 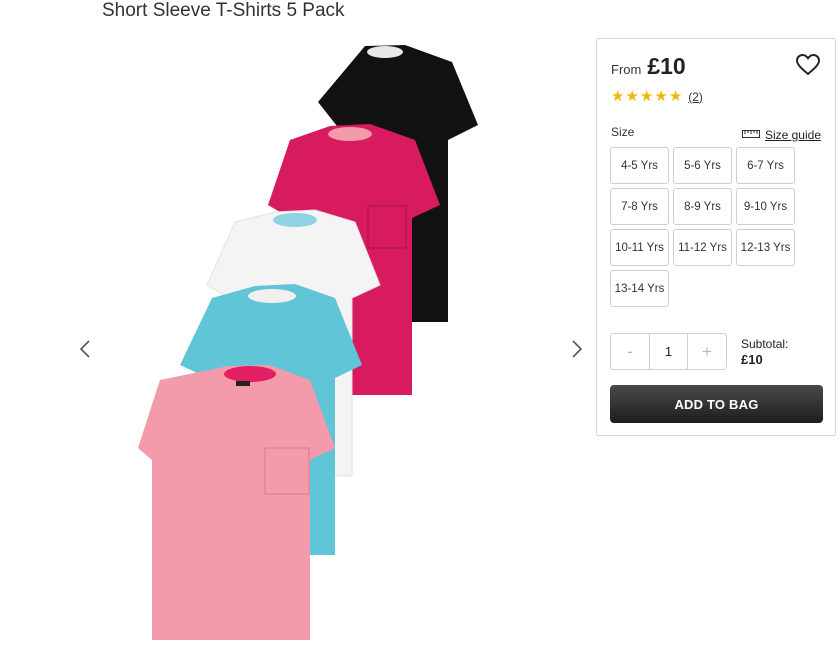 What do you see at coordinates (702, 247) in the screenshot?
I see `size-option-11-12: 11-12 Yrs` at bounding box center [702, 247].